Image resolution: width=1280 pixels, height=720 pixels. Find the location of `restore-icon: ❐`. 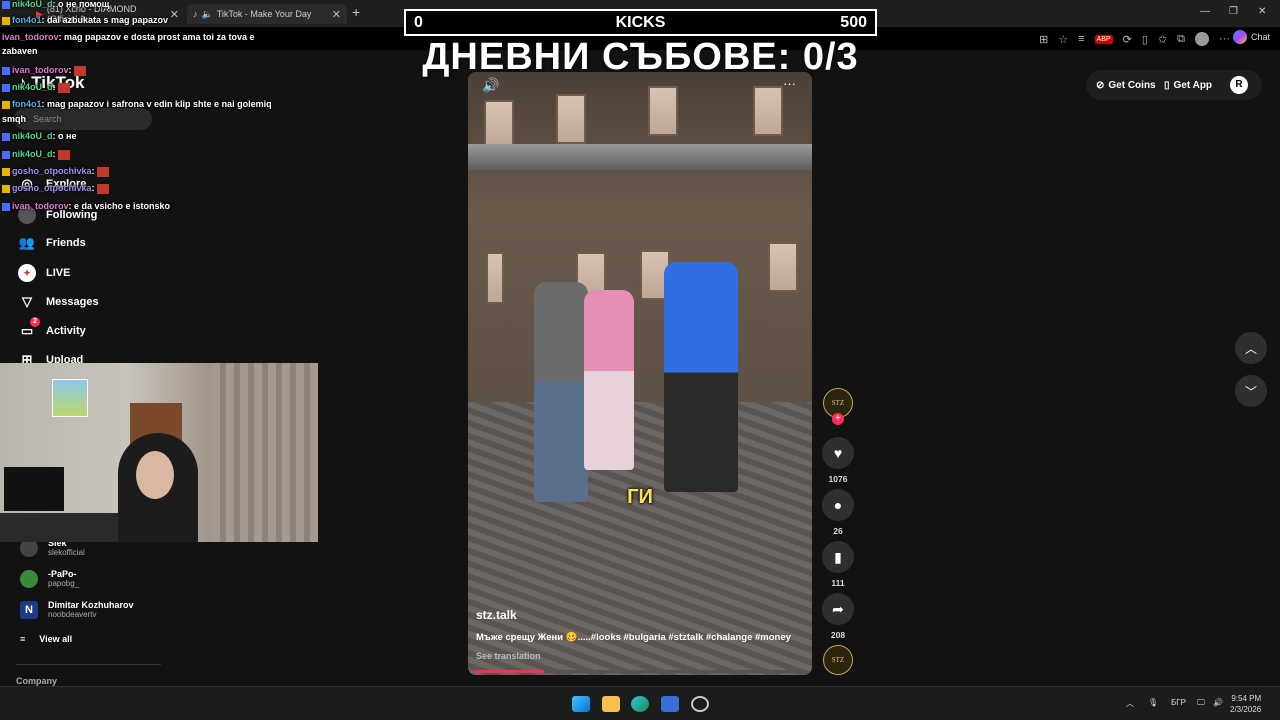

restore-icon: ❐ is located at coordinates (1233, 11).